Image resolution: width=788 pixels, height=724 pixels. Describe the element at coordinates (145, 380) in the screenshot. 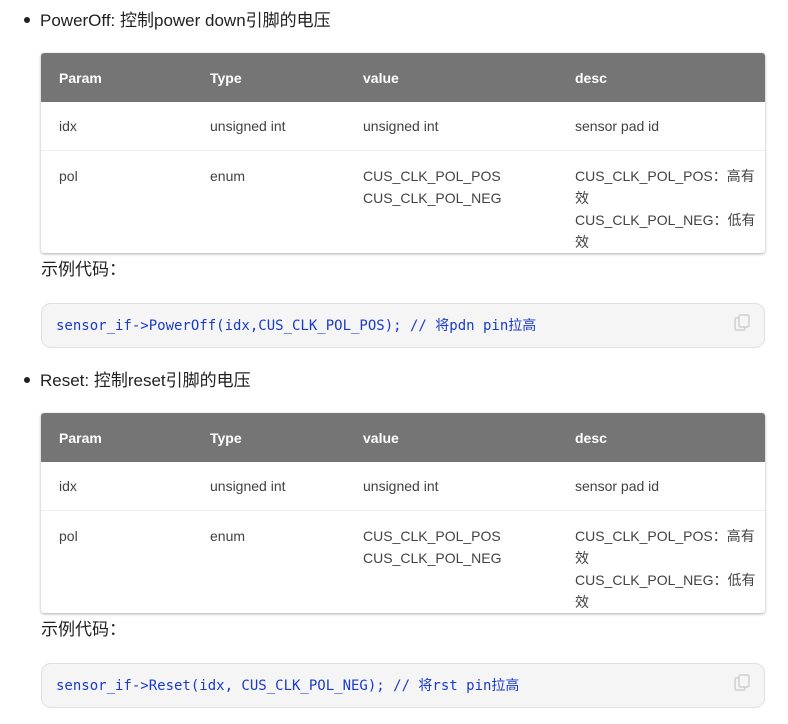

I see `heading-text: Reset: 控制reset引脚的电压` at that location.